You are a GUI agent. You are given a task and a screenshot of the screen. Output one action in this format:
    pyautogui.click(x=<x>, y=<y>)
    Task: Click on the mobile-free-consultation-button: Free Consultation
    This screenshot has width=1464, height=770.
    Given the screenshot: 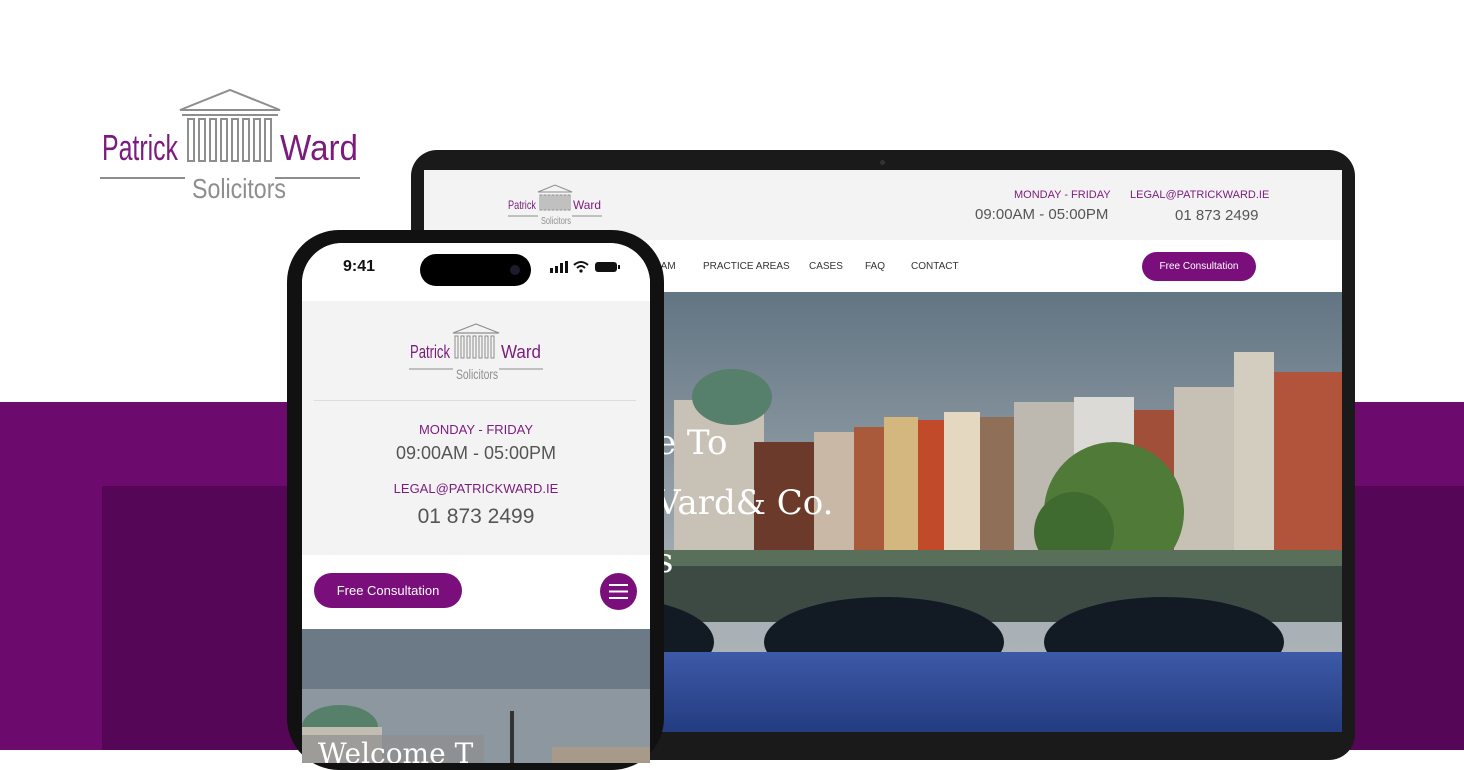 What is the action you would take?
    pyautogui.click(x=388, y=590)
    